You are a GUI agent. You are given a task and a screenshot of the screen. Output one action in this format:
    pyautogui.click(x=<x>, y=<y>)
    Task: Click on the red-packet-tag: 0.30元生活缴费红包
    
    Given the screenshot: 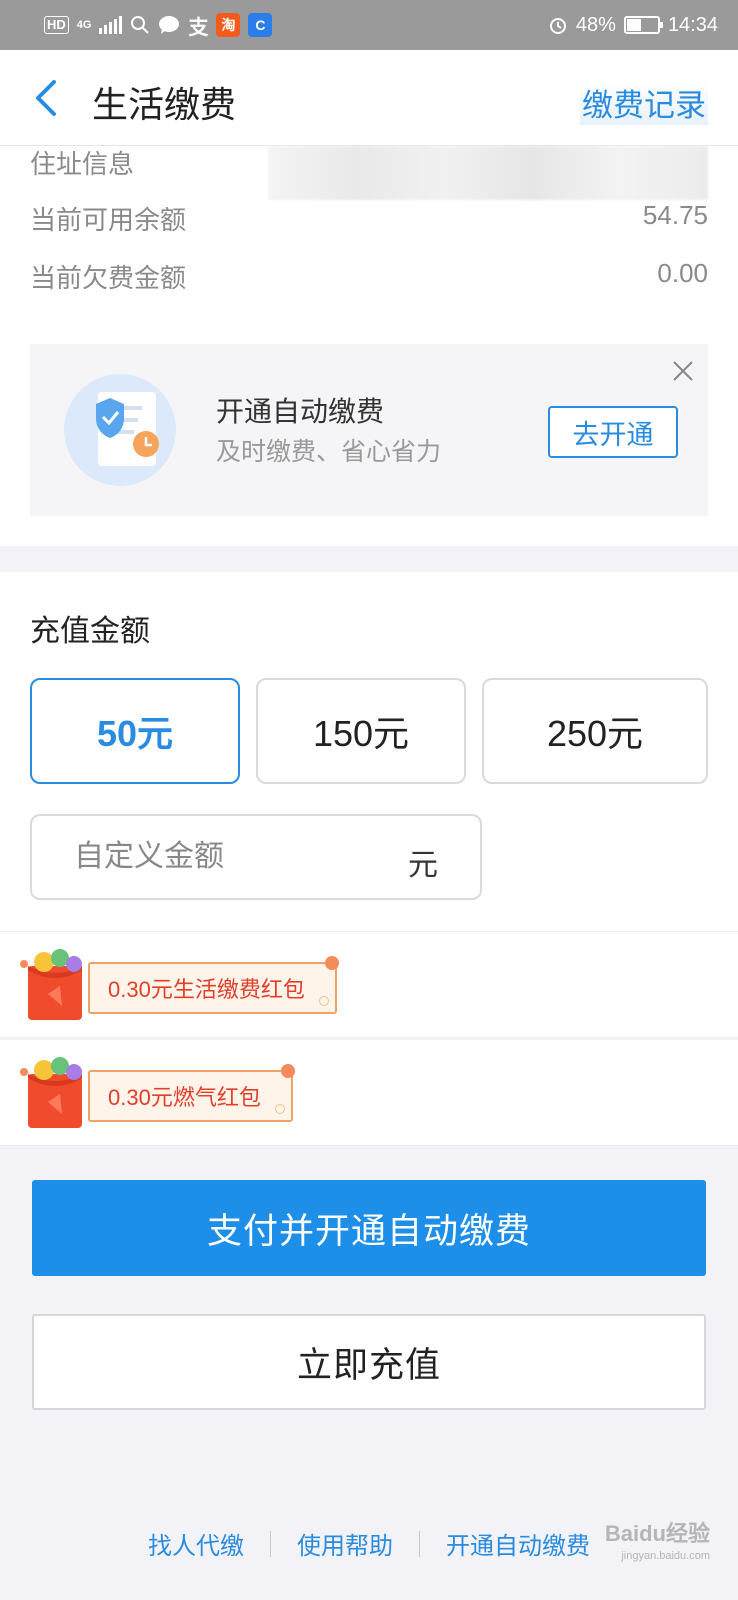 What is the action you would take?
    pyautogui.click(x=213, y=985)
    